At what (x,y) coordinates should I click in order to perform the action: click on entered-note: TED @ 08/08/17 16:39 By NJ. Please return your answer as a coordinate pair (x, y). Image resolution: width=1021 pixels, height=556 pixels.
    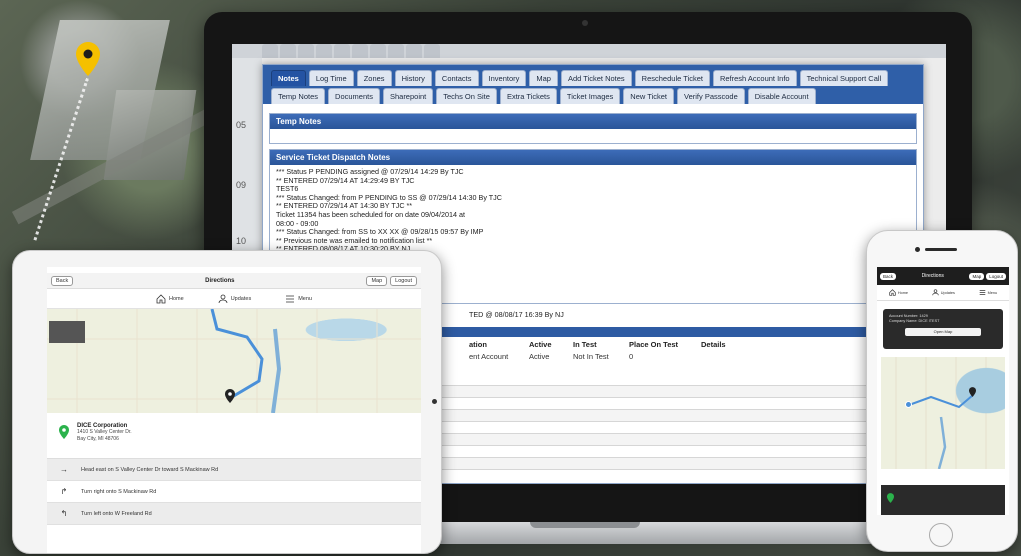
    Looking at the image, I should click on (516, 314).